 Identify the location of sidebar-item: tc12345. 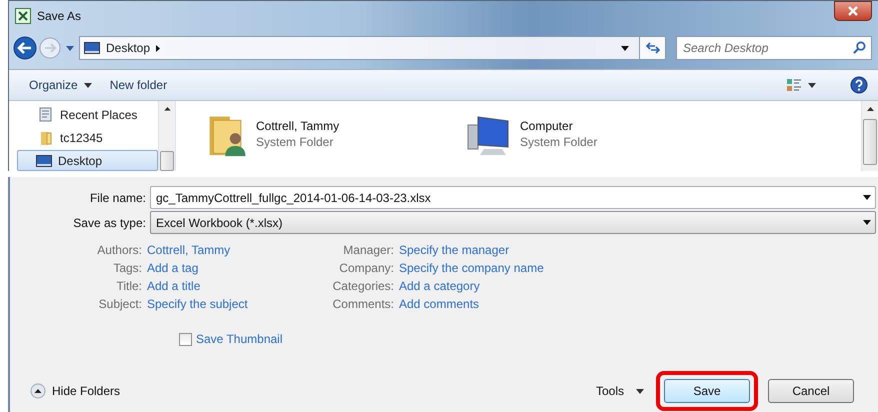
(83, 138).